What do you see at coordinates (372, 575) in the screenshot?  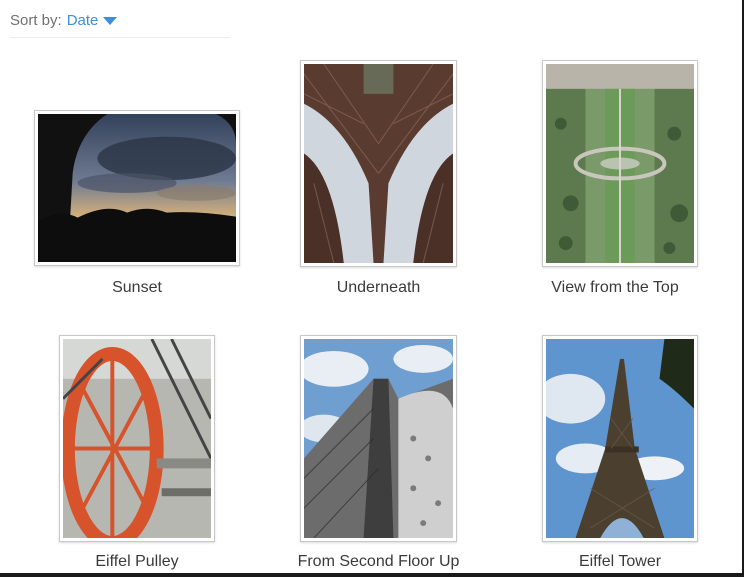 I see `window-bottom-edge` at bounding box center [372, 575].